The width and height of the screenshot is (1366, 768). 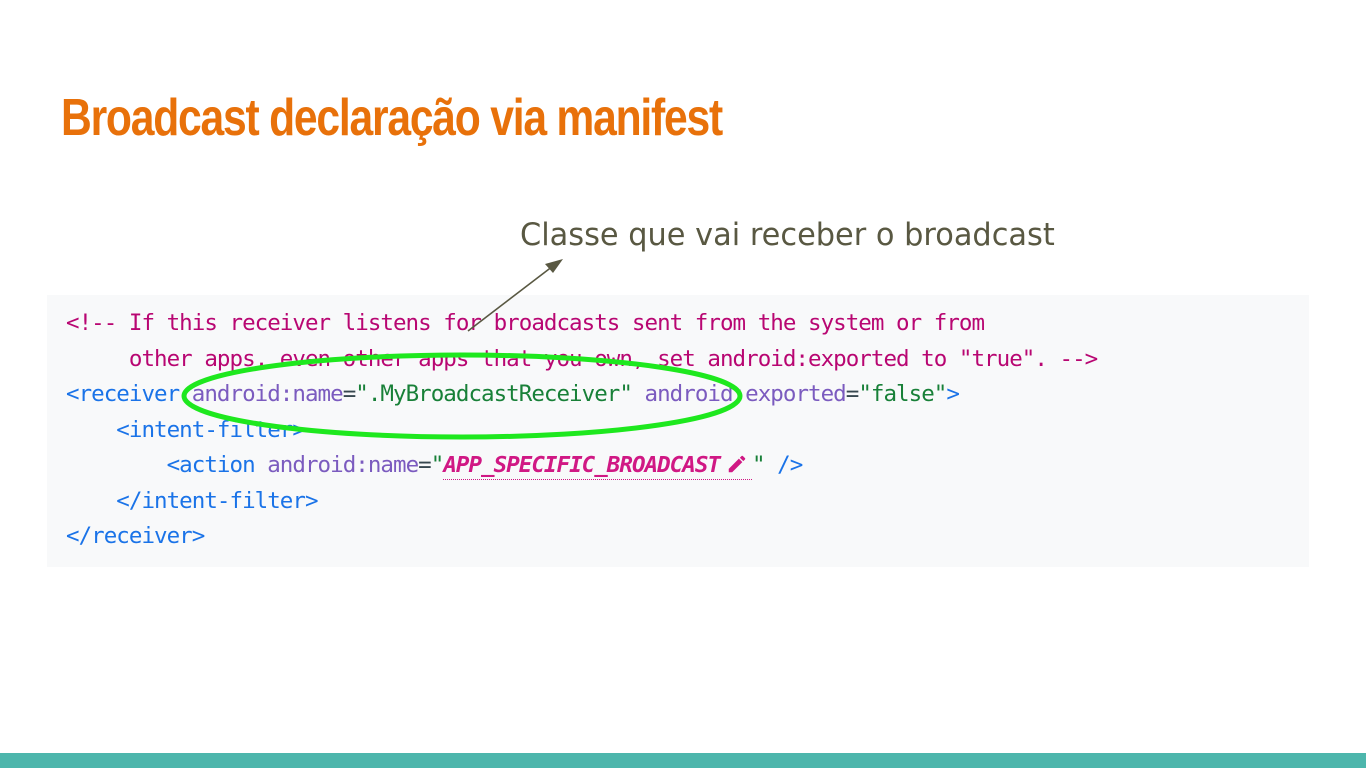 I want to click on quote-close: ", so click(x=759, y=465).